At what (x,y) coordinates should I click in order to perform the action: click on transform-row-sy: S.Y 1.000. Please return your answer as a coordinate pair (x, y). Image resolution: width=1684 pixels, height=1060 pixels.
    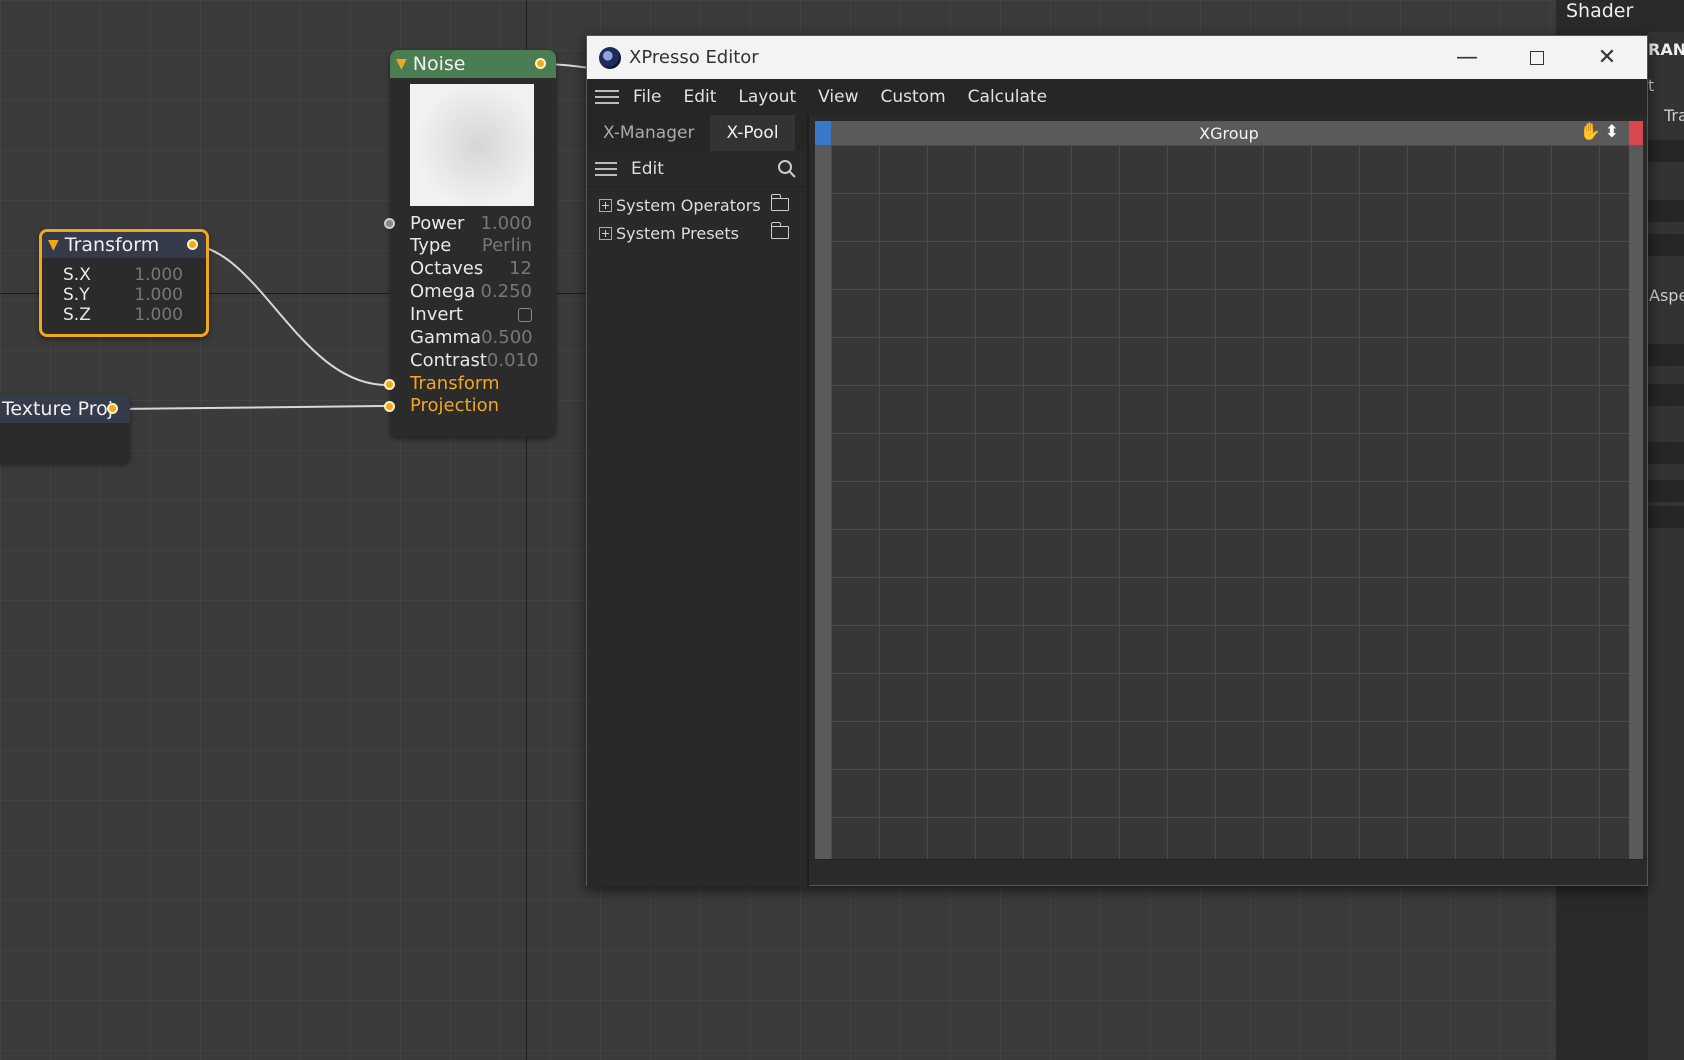
    Looking at the image, I should click on (123, 295).